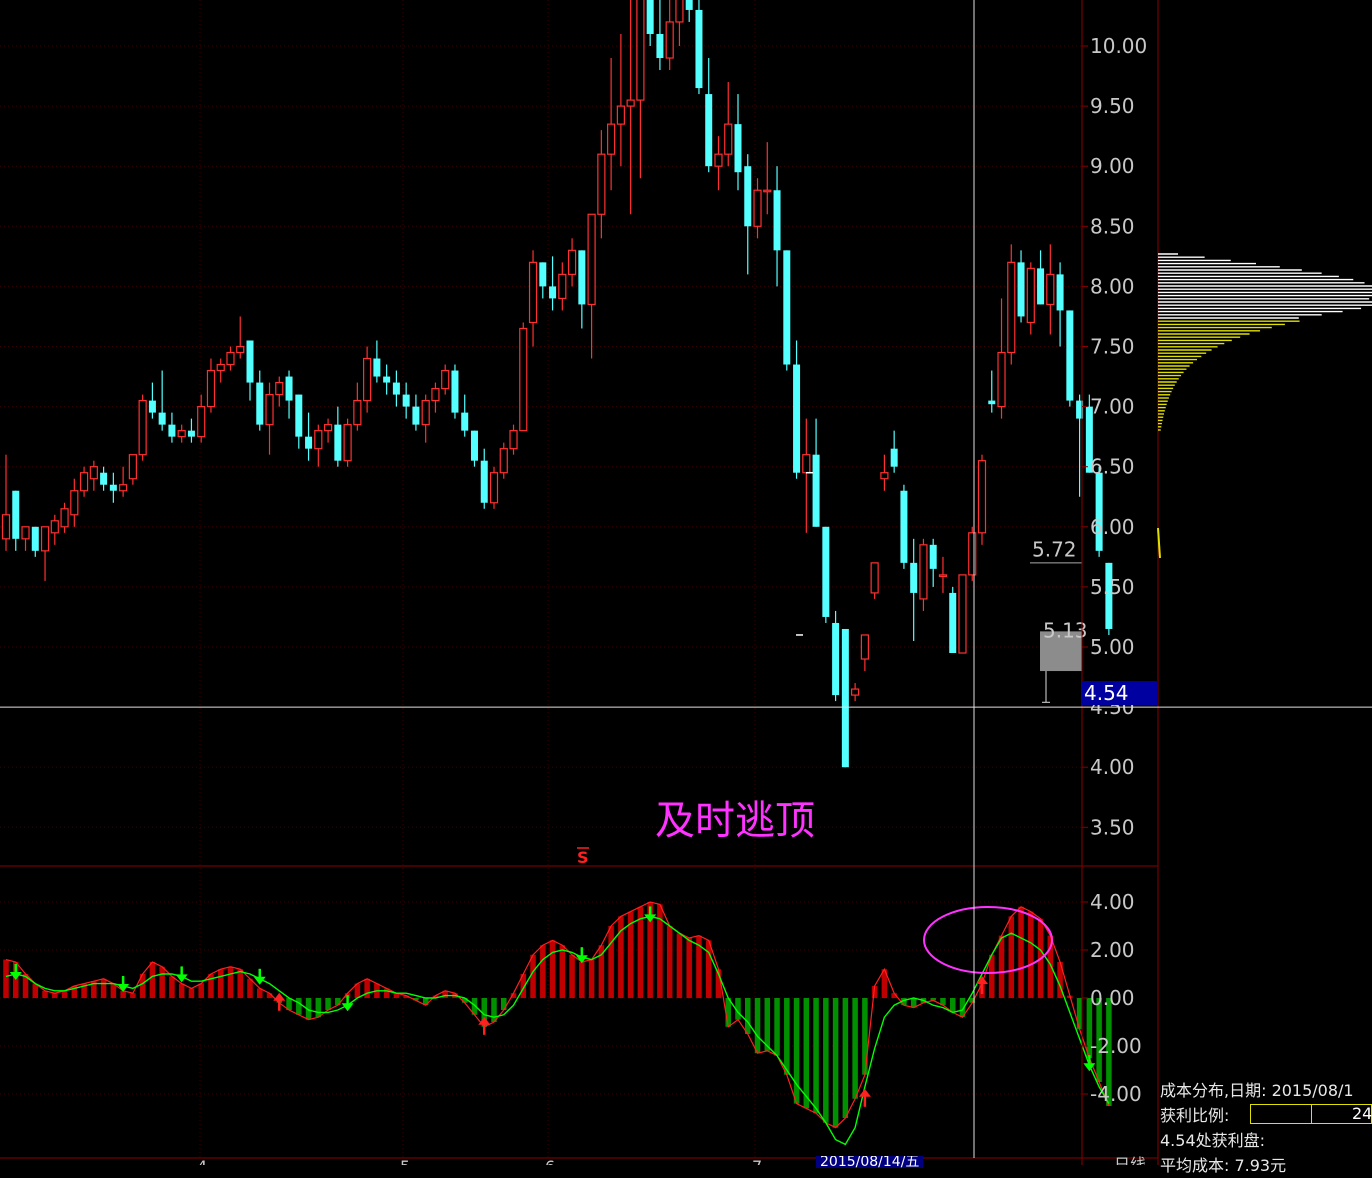 This screenshot has height=1178, width=1372. What do you see at coordinates (1112, 106) in the screenshot?
I see `y-tick-label: 9.50` at bounding box center [1112, 106].